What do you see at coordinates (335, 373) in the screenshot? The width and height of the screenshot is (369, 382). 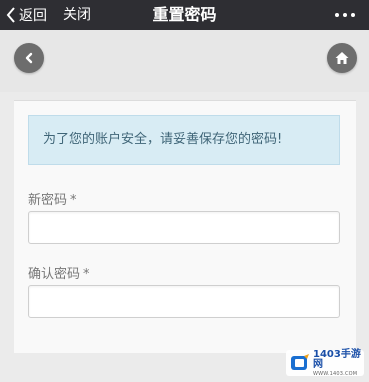 I see `watermark-subtext: WWW.1403.COM` at bounding box center [335, 373].